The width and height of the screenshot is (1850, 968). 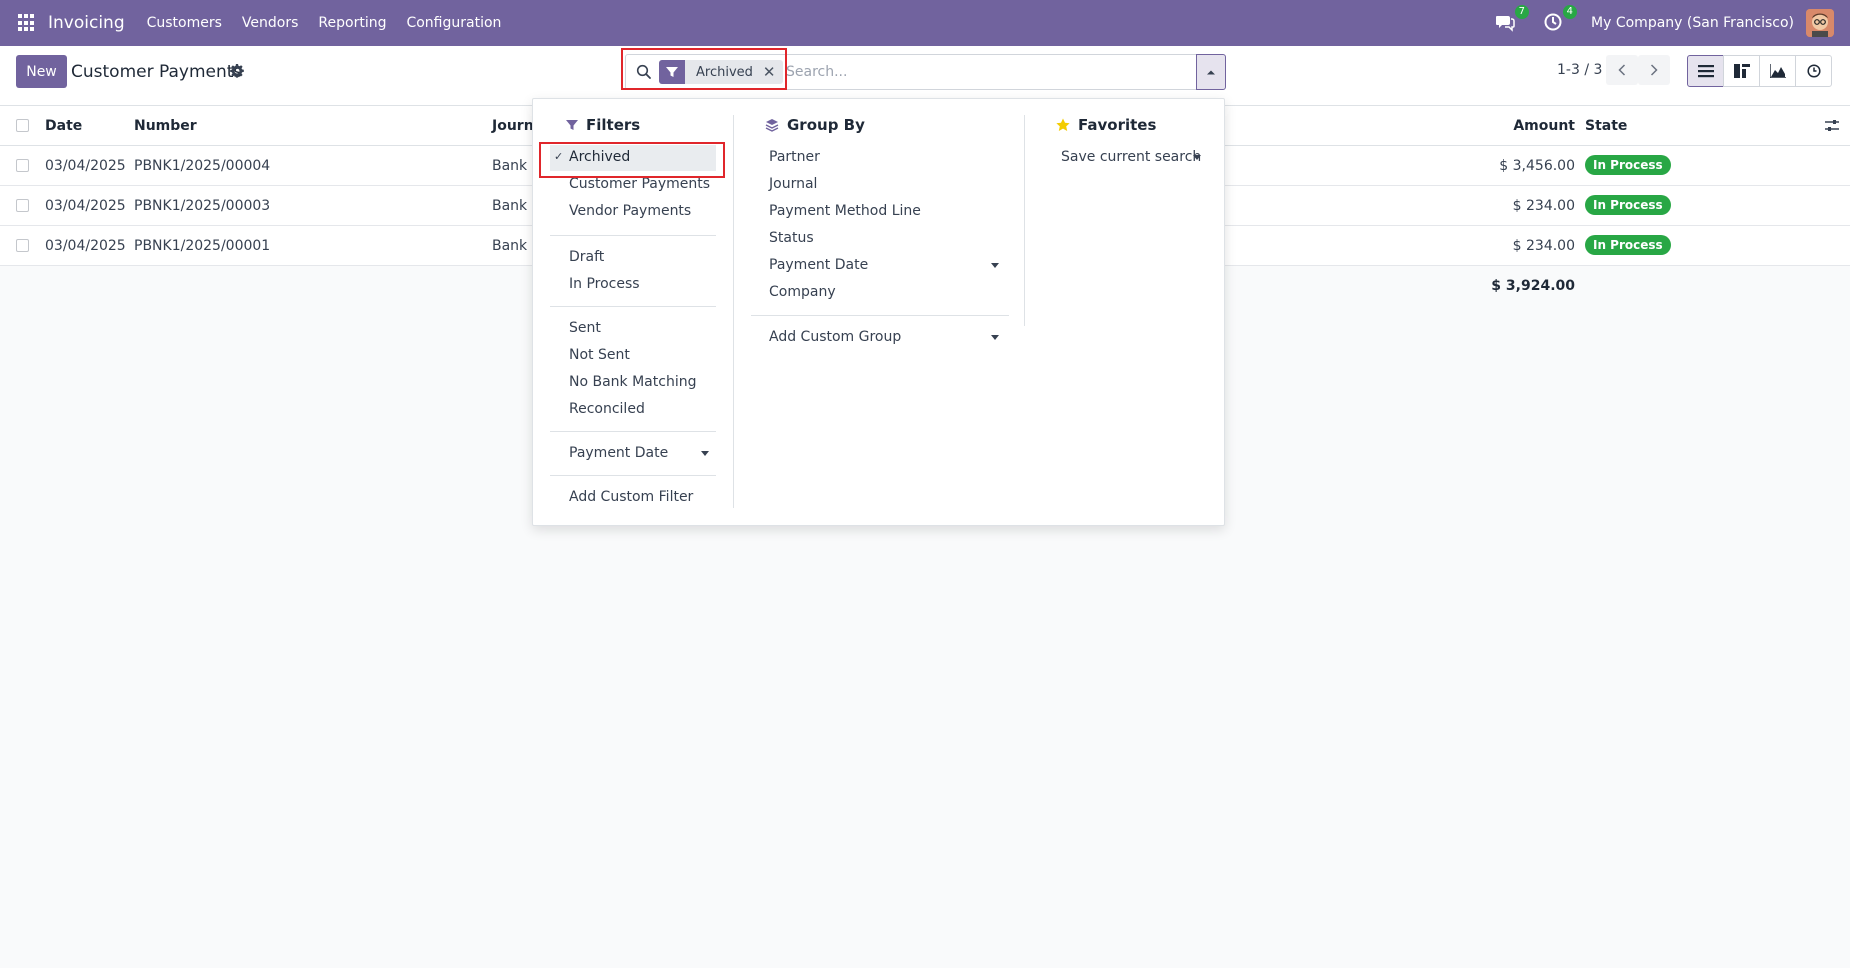 What do you see at coordinates (1579, 70) in the screenshot?
I see `pager-value: 1-3 / 3` at bounding box center [1579, 70].